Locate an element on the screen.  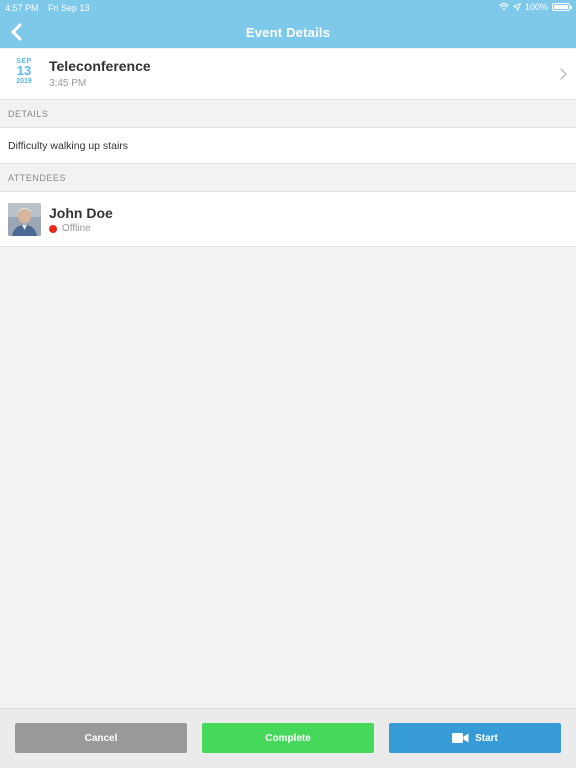
start-button-label: Start is located at coordinates (486, 738).